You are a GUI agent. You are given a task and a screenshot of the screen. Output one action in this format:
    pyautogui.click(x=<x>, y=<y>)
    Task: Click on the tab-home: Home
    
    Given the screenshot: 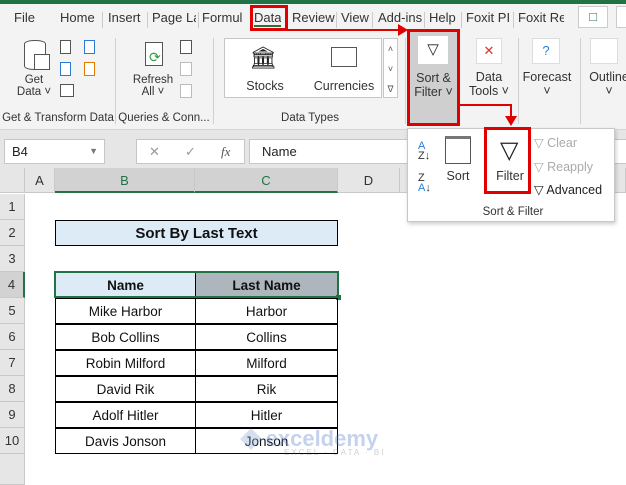 What is the action you would take?
    pyautogui.click(x=77, y=17)
    